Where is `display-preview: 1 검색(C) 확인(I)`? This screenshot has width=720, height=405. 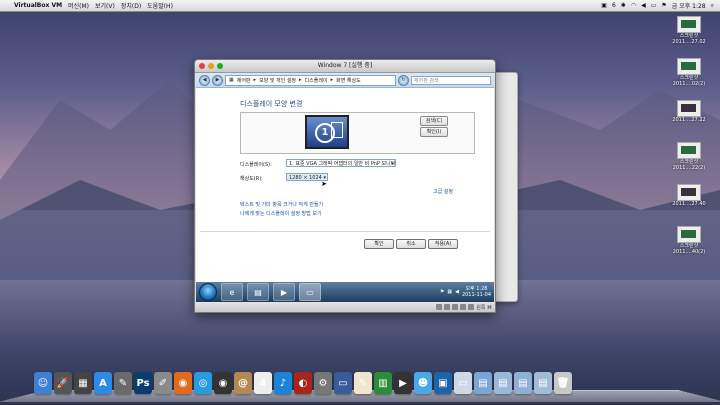 display-preview: 1 검색(C) 확인(I) is located at coordinates (357, 133).